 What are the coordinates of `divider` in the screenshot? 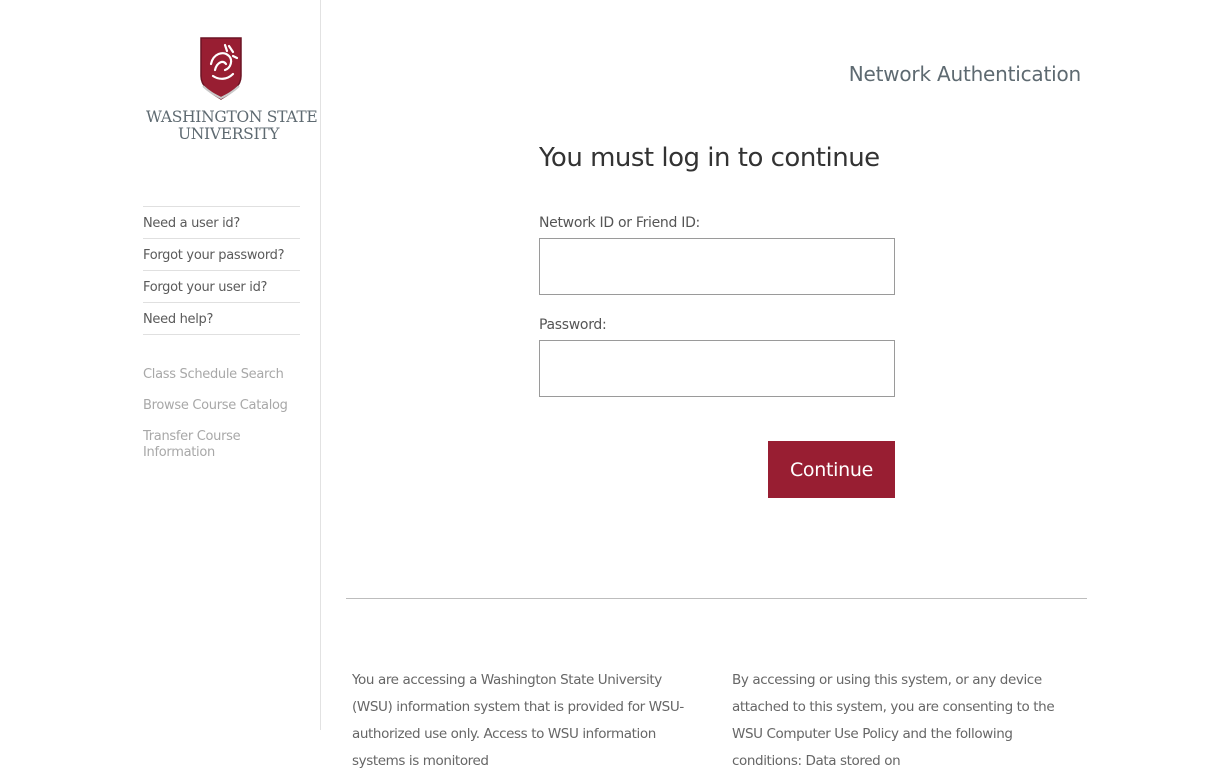 It's located at (716, 598).